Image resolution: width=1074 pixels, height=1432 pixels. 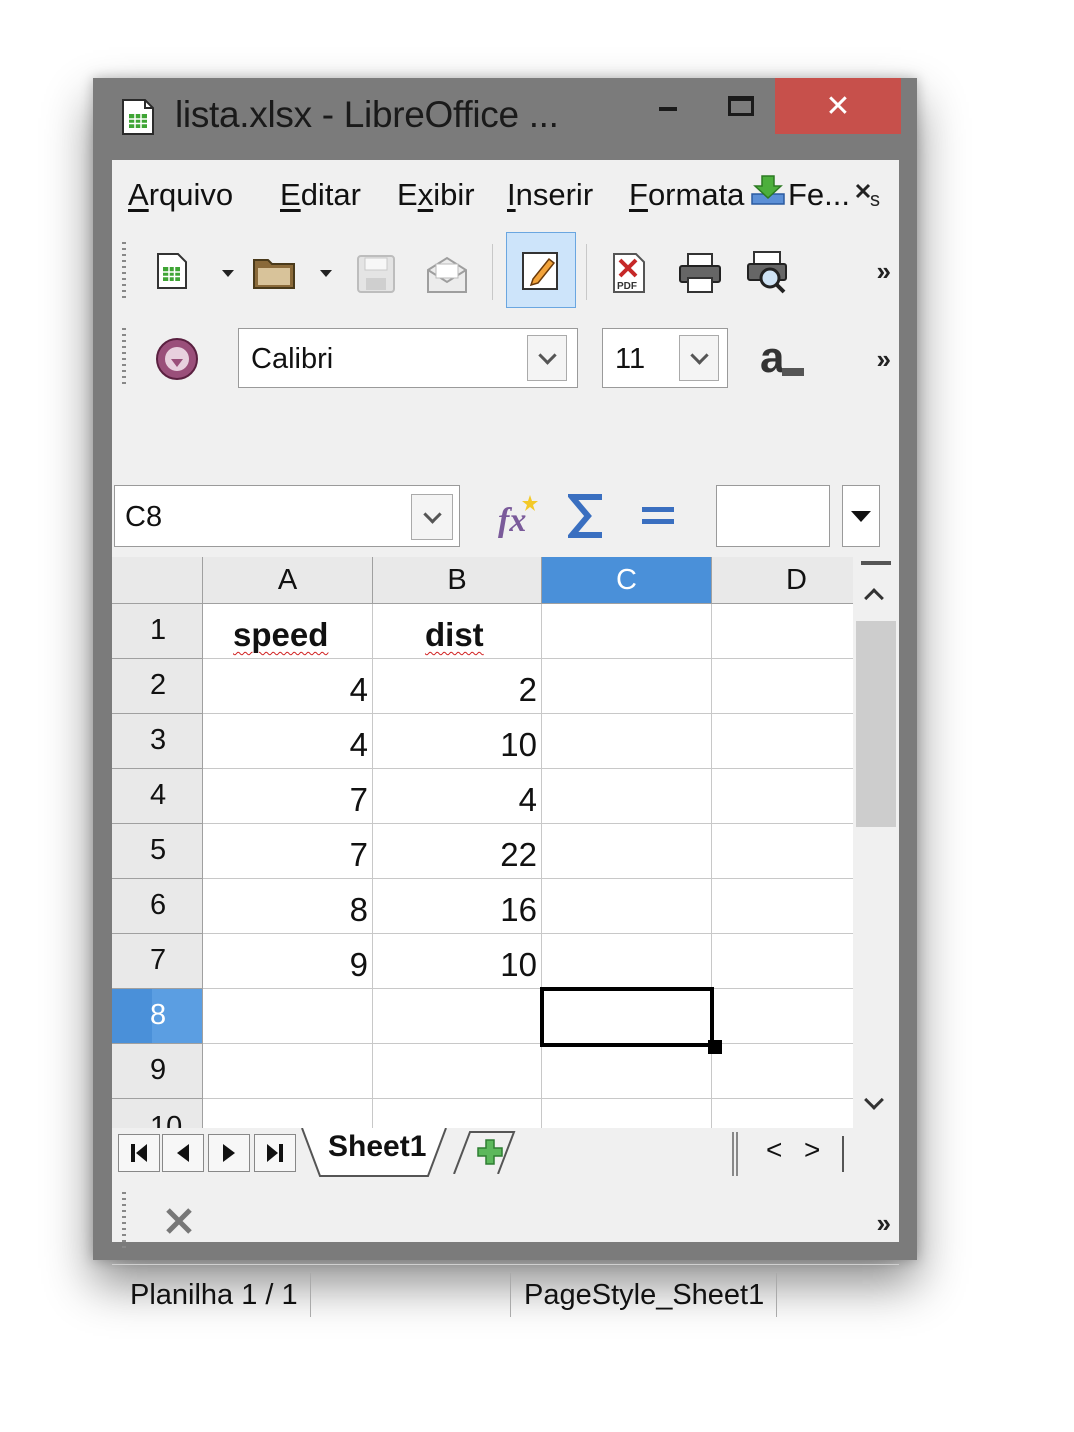 What do you see at coordinates (157, 796) in the screenshot?
I see `row-header: 4` at bounding box center [157, 796].